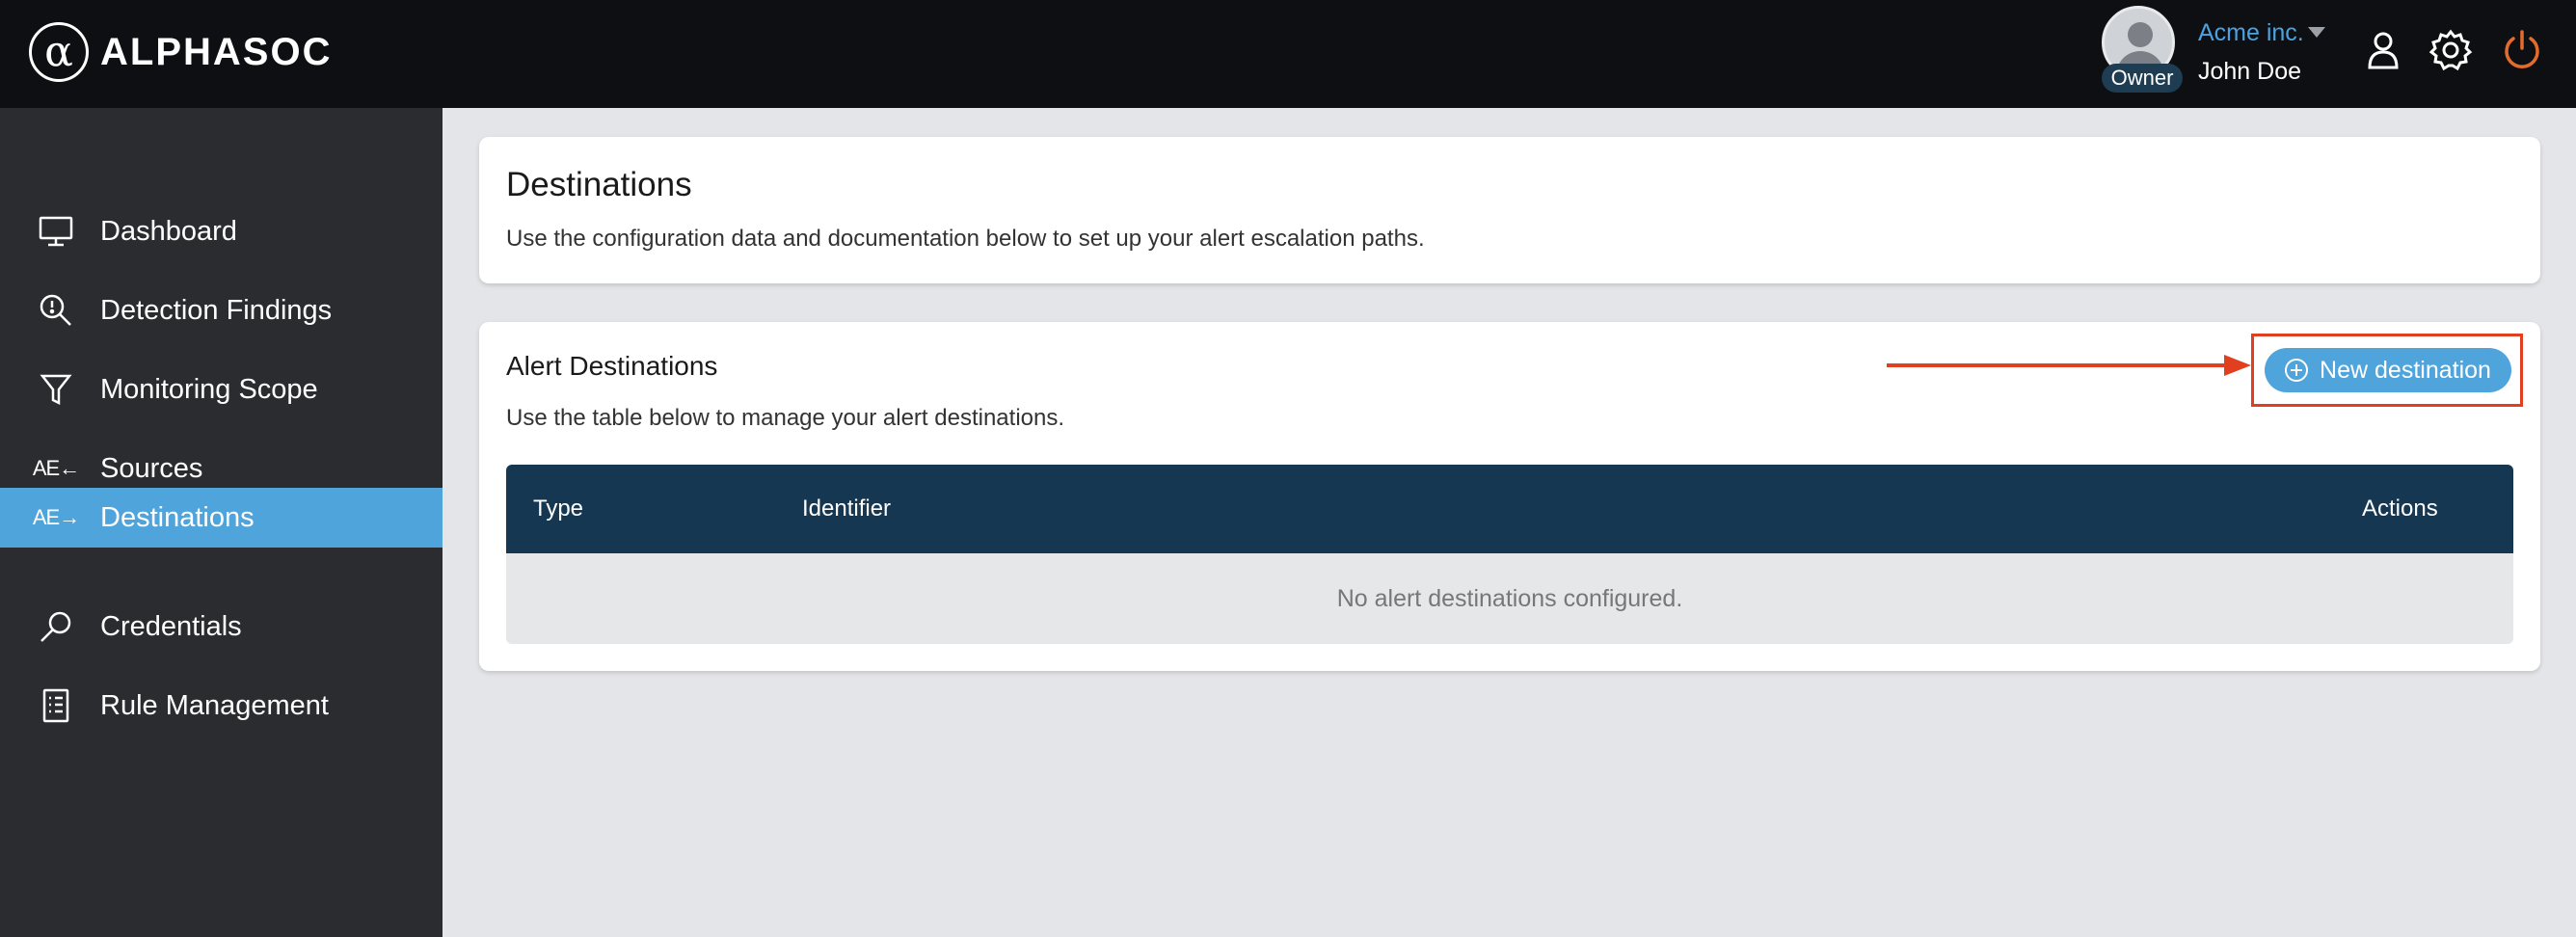 This screenshot has height=937, width=2576. I want to click on brand-name: ALPHASOC, so click(217, 51).